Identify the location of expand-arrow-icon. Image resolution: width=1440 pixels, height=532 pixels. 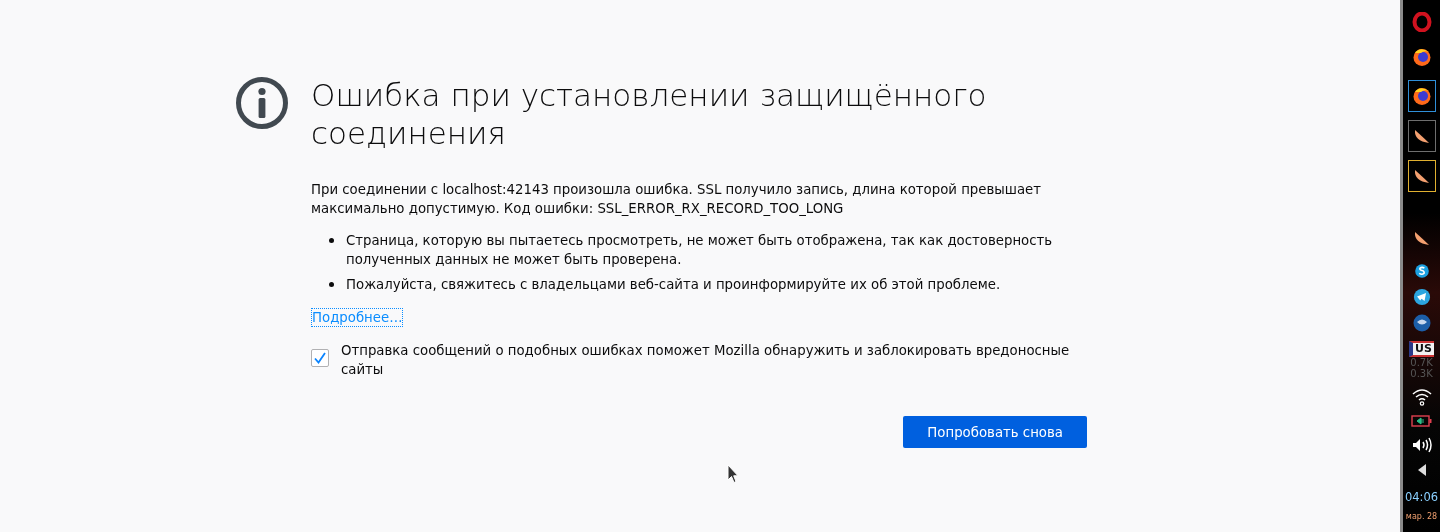
(1421, 470).